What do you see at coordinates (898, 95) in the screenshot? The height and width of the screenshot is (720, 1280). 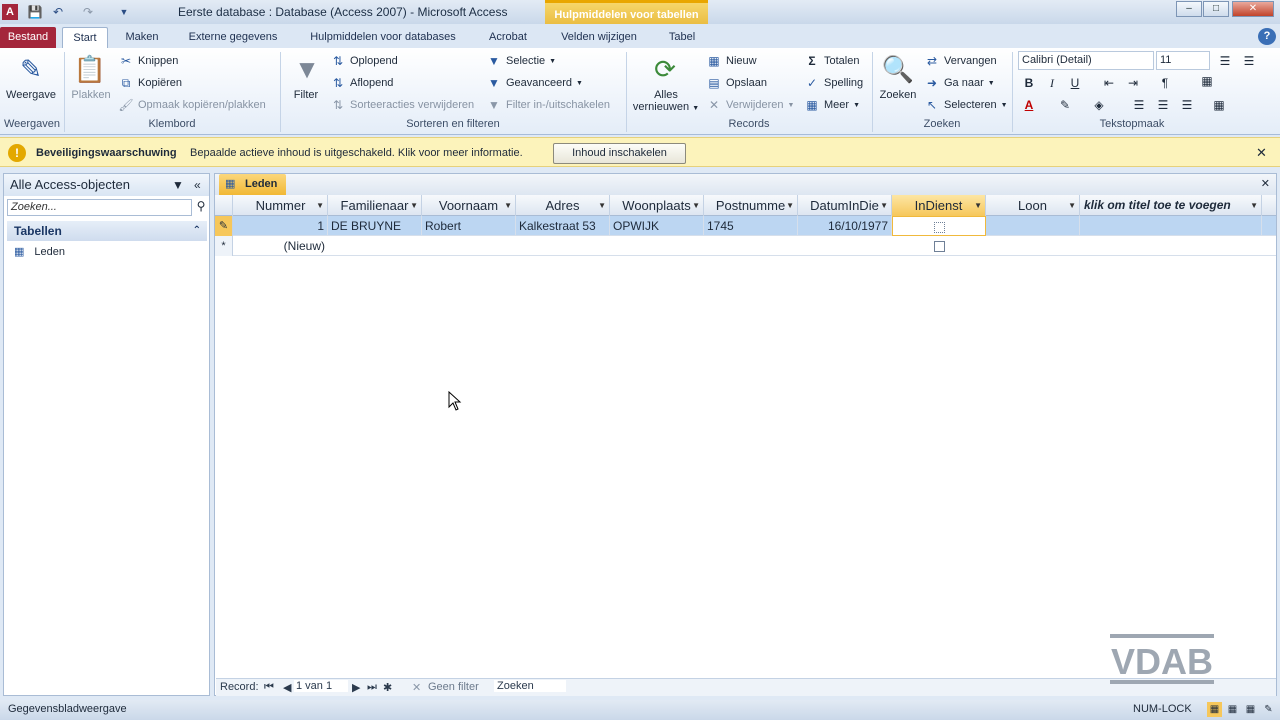 I see `find-button: Zoeken` at bounding box center [898, 95].